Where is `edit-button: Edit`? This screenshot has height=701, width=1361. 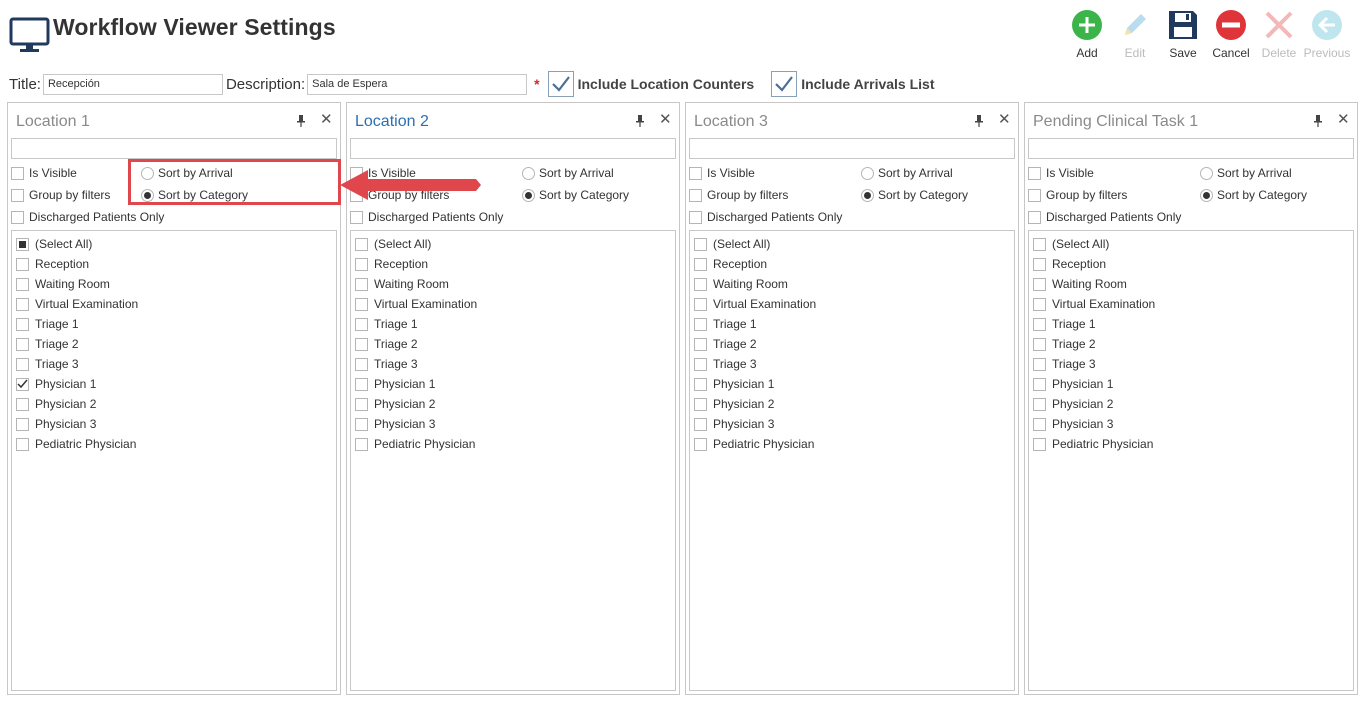
edit-button: Edit is located at coordinates (1135, 34).